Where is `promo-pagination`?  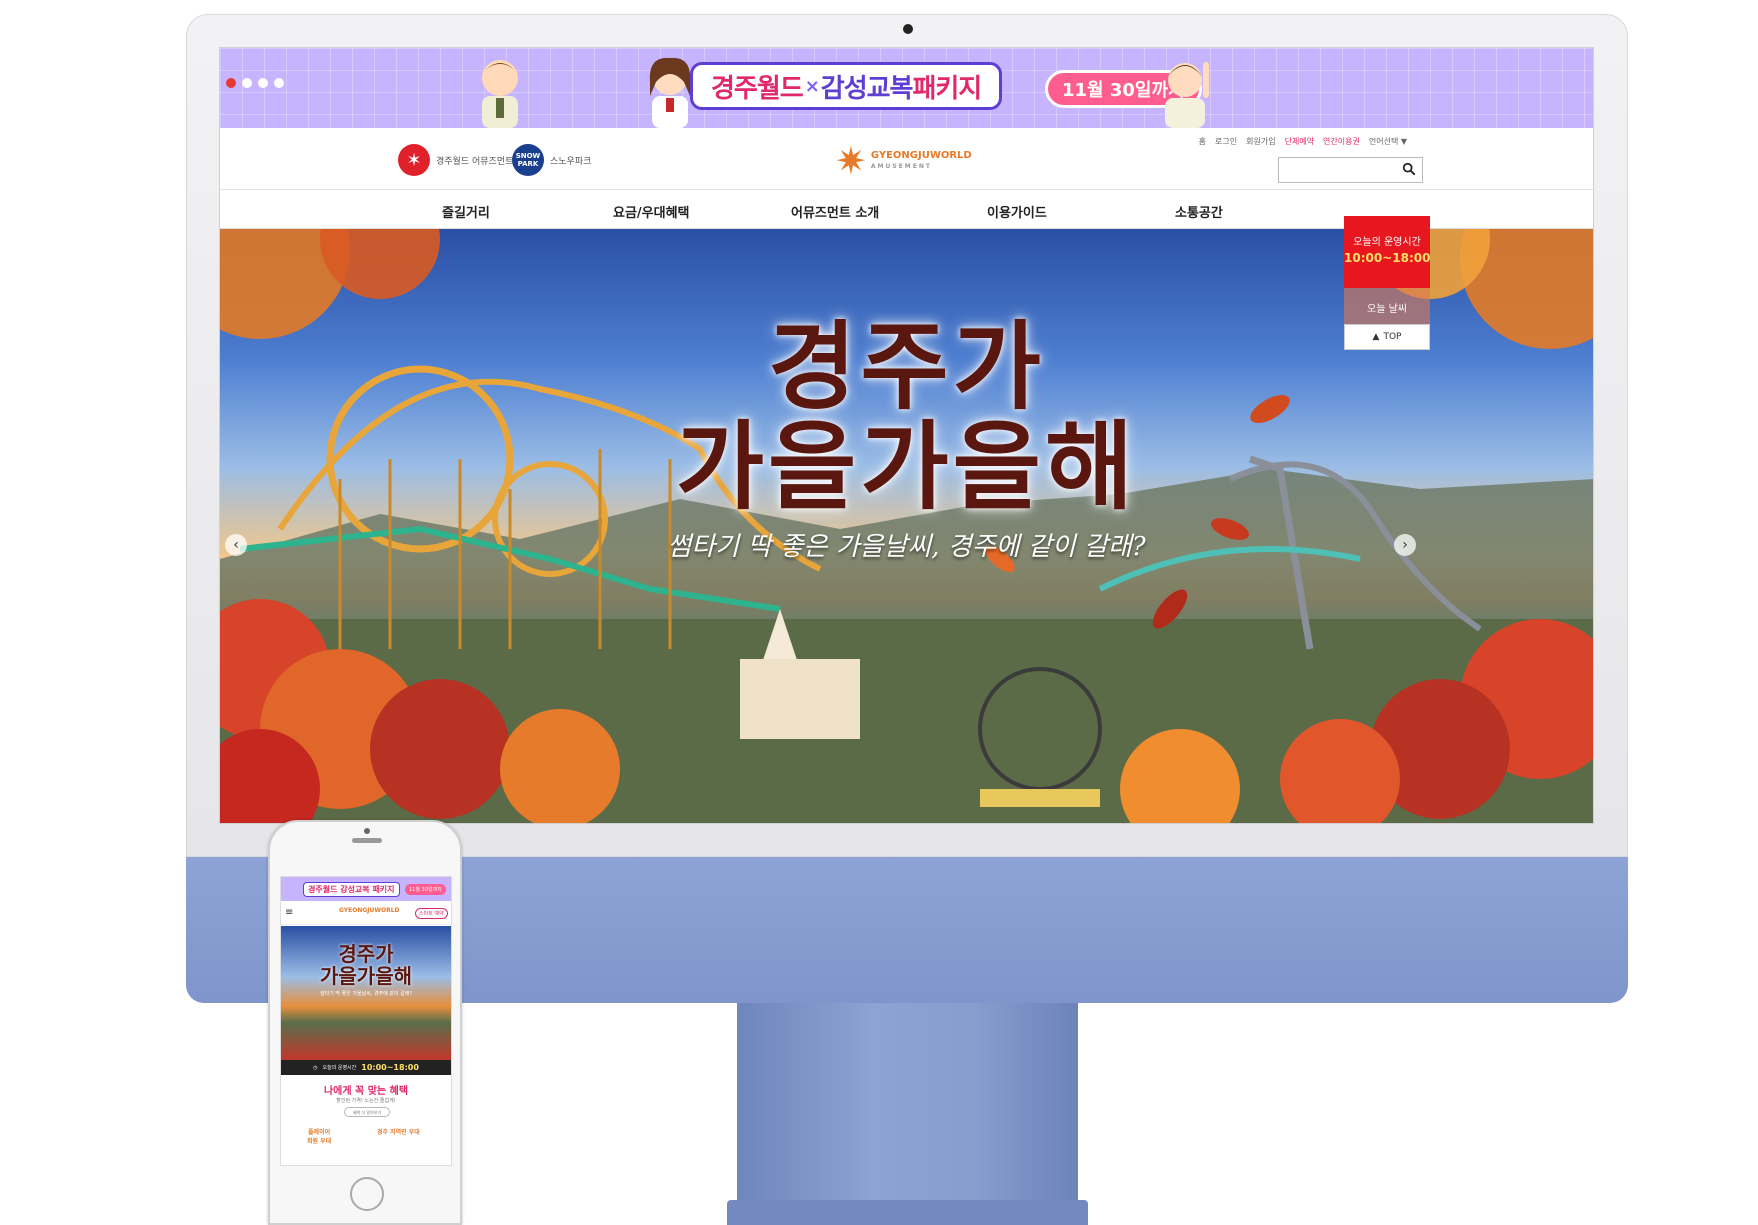
promo-pagination is located at coordinates (255, 83).